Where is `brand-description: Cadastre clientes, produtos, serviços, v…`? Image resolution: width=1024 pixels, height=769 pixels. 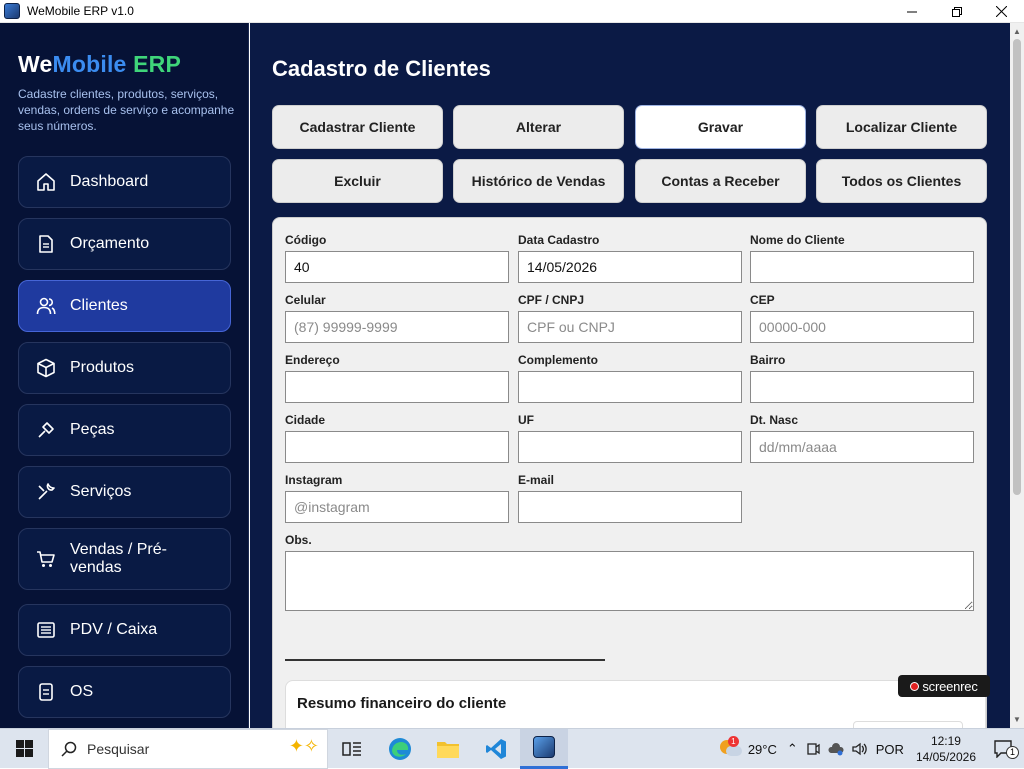
brand-description: Cadastre clientes, produtos, serviços, v… is located at coordinates (126, 110).